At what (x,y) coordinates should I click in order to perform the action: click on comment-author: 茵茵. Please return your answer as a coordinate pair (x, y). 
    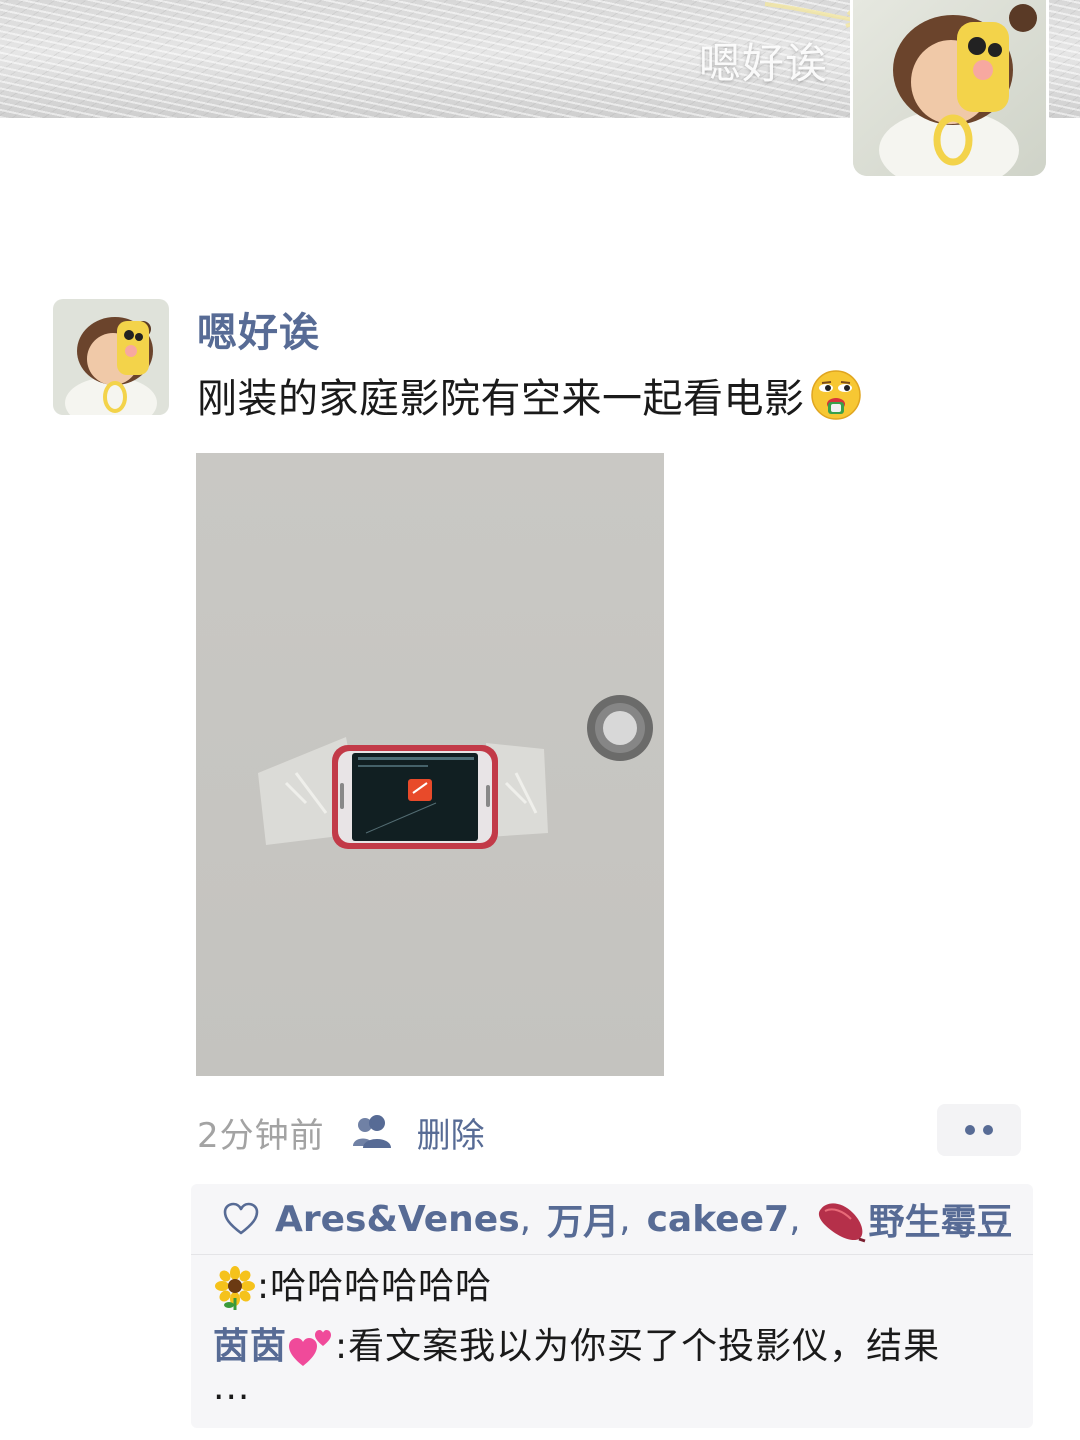
    Looking at the image, I should click on (250, 1346).